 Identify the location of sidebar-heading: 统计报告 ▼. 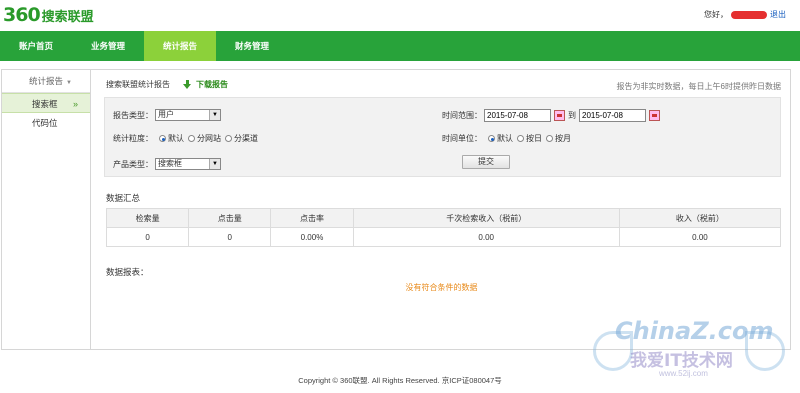
(46, 81).